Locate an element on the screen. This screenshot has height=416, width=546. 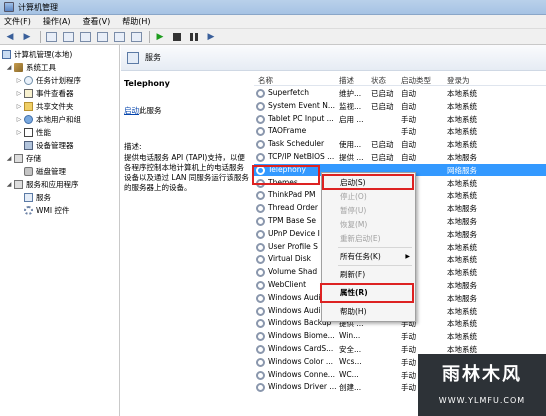
stop-service-icon is located at coordinates (177, 36).